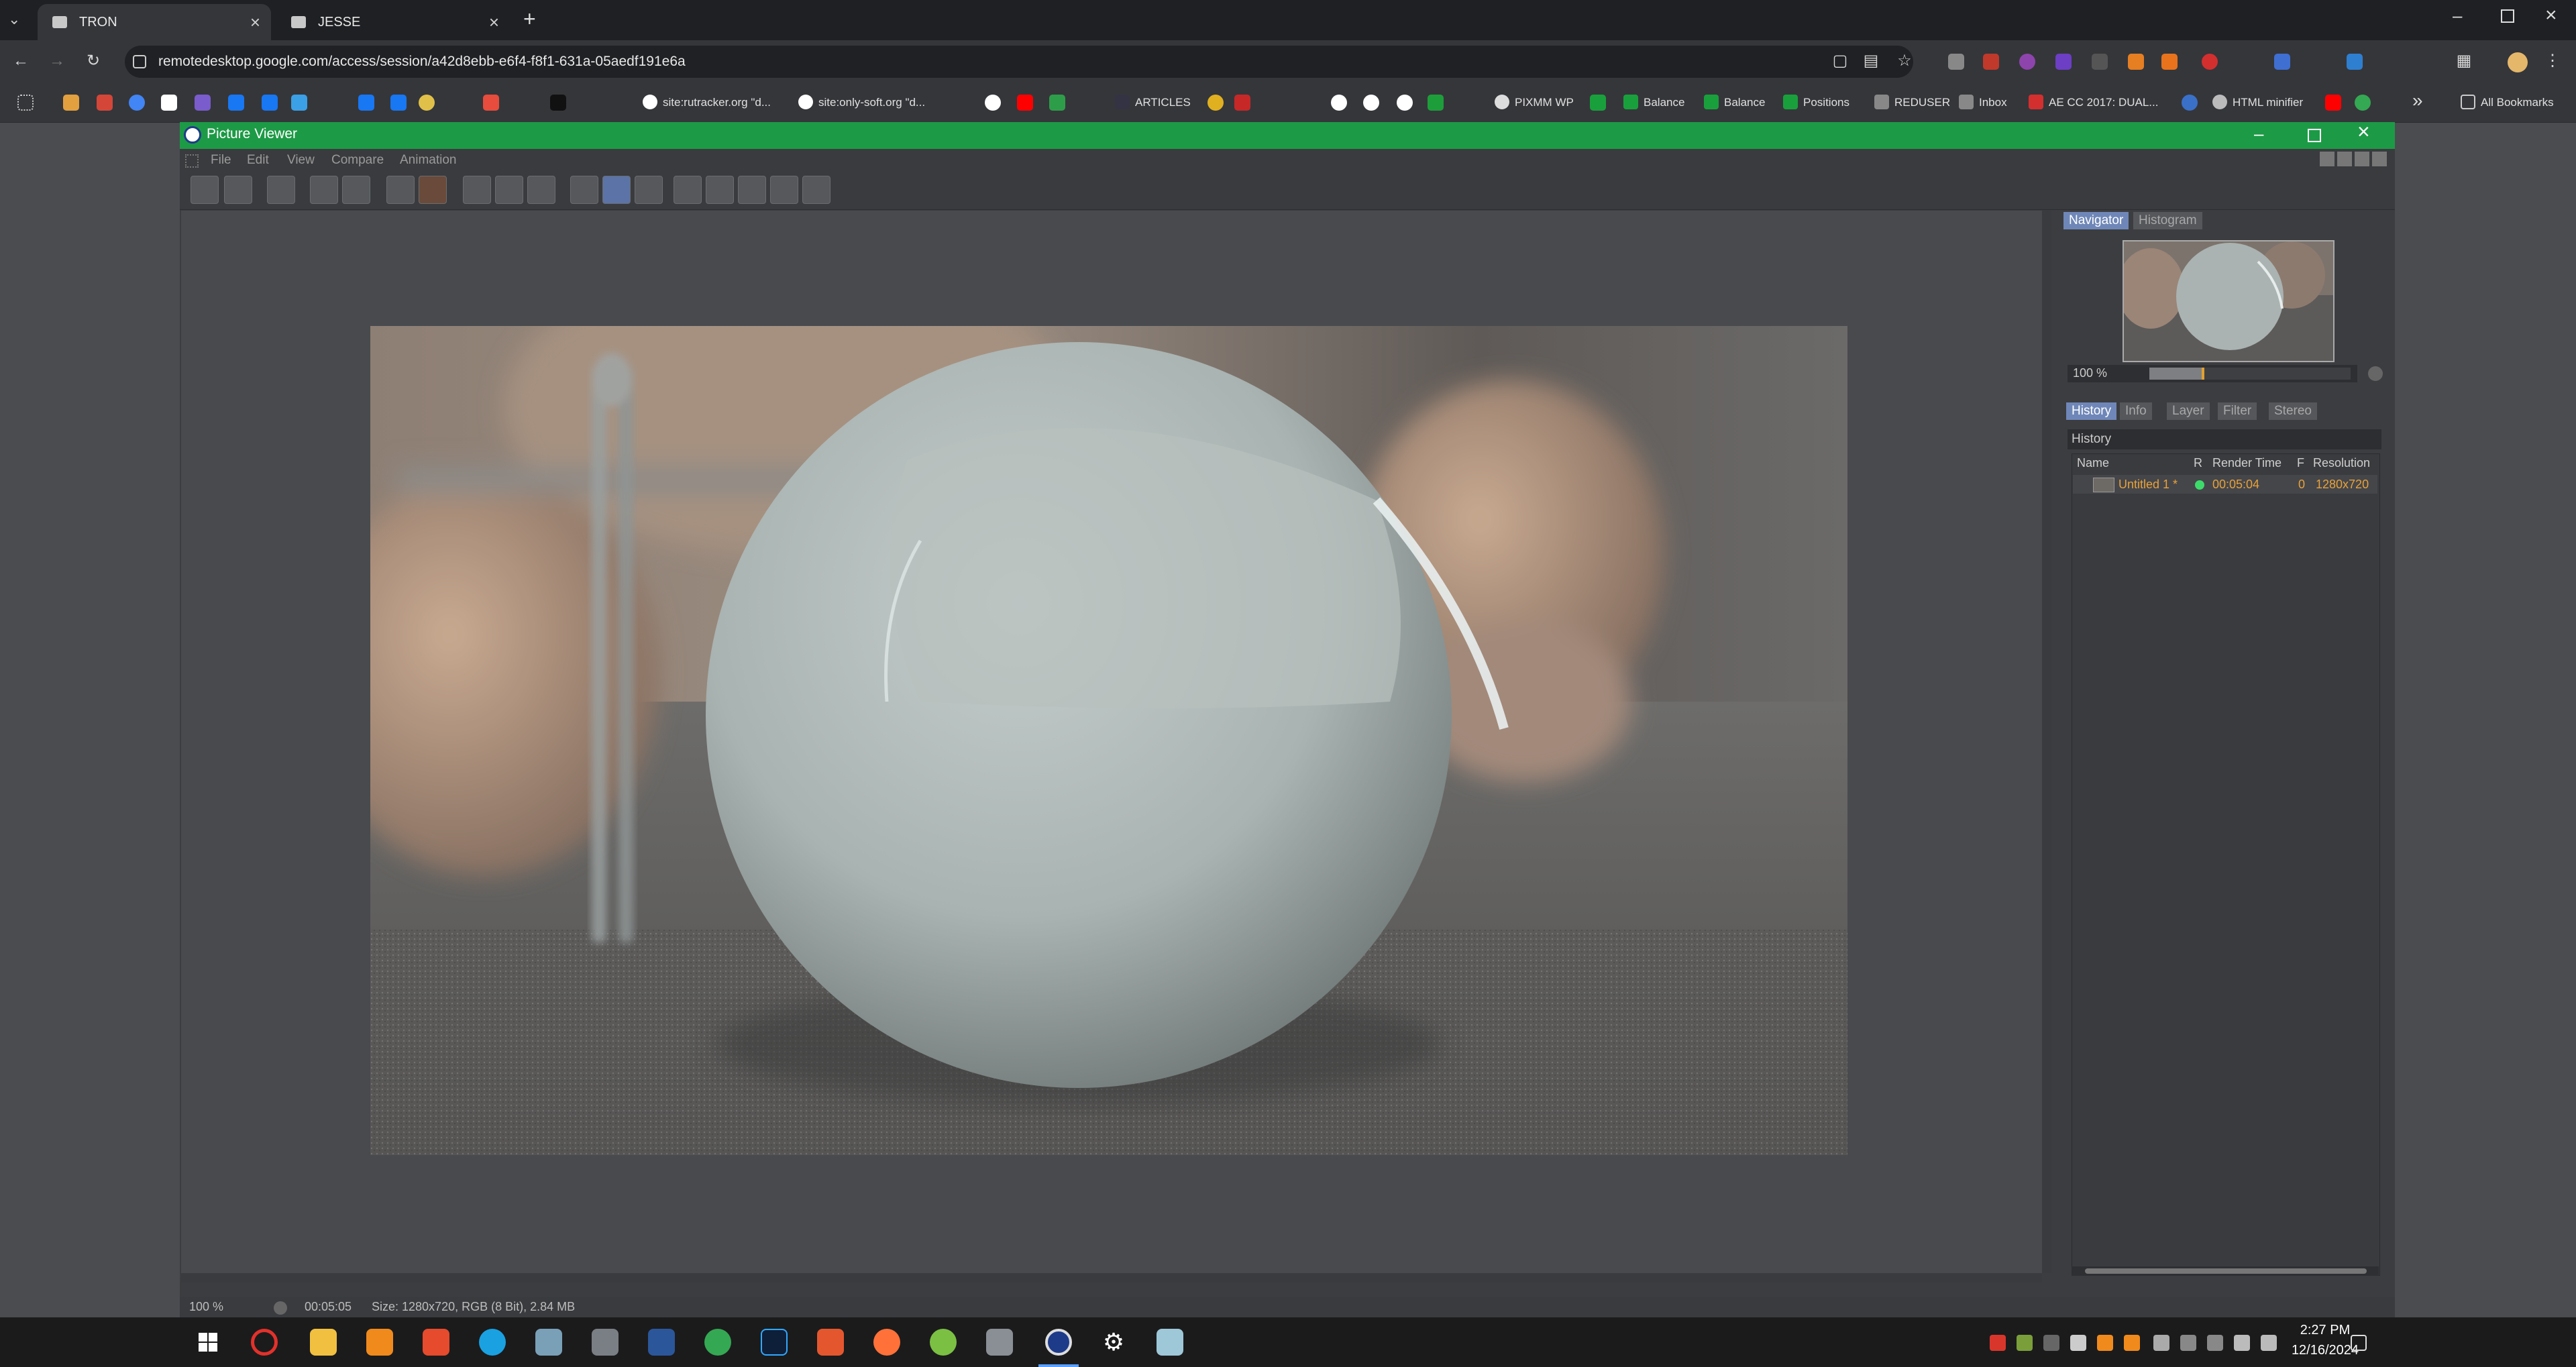  Describe the element at coordinates (1816, 102) in the screenshot. I see `bookmark-positions: Positions` at that location.